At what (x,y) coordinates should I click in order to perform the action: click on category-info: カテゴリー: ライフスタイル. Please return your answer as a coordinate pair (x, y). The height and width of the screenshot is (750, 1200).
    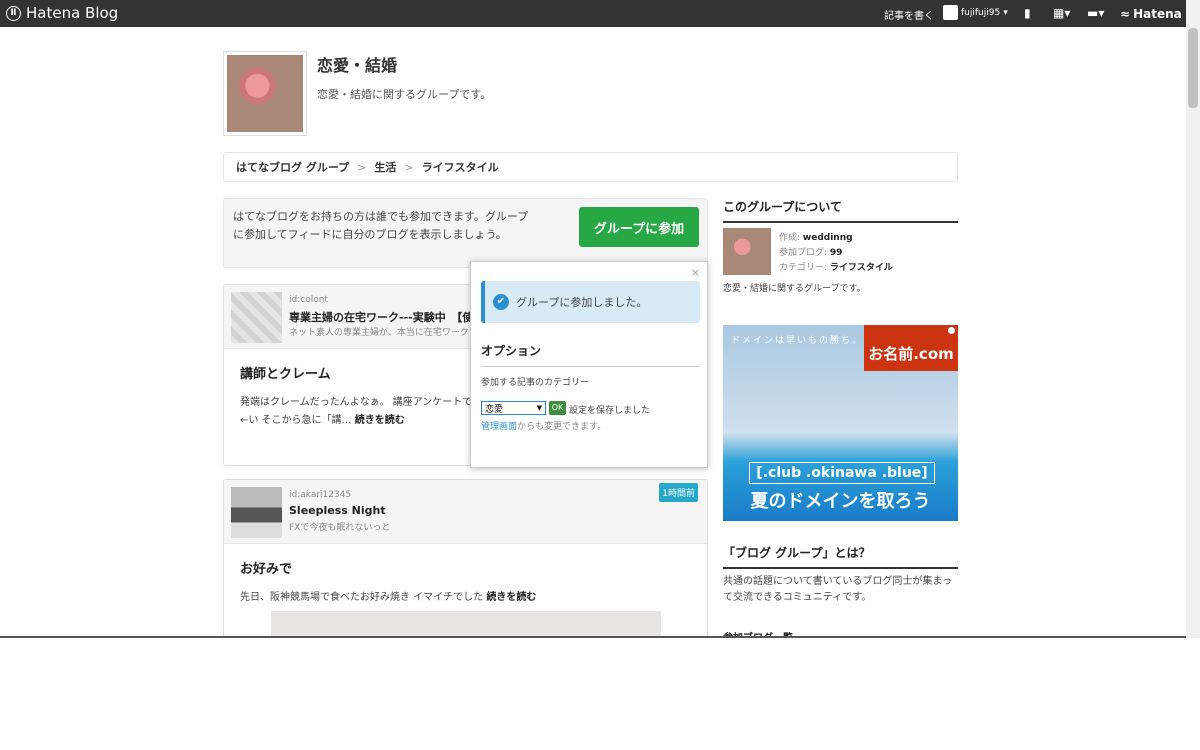
    Looking at the image, I should click on (836, 268).